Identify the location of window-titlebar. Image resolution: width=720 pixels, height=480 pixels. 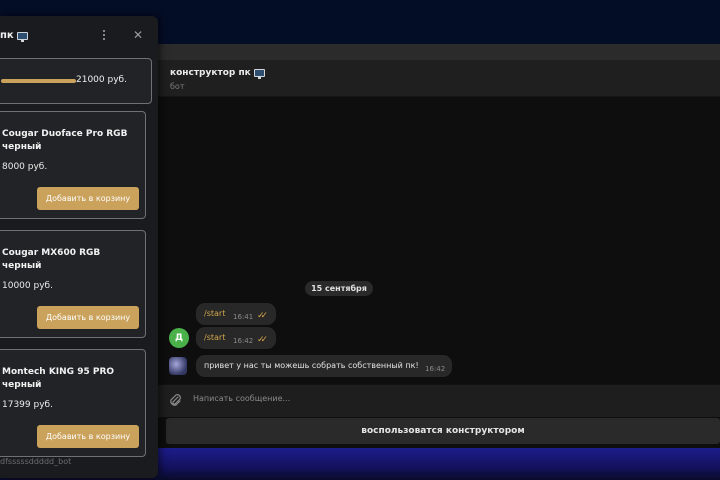
(439, 52).